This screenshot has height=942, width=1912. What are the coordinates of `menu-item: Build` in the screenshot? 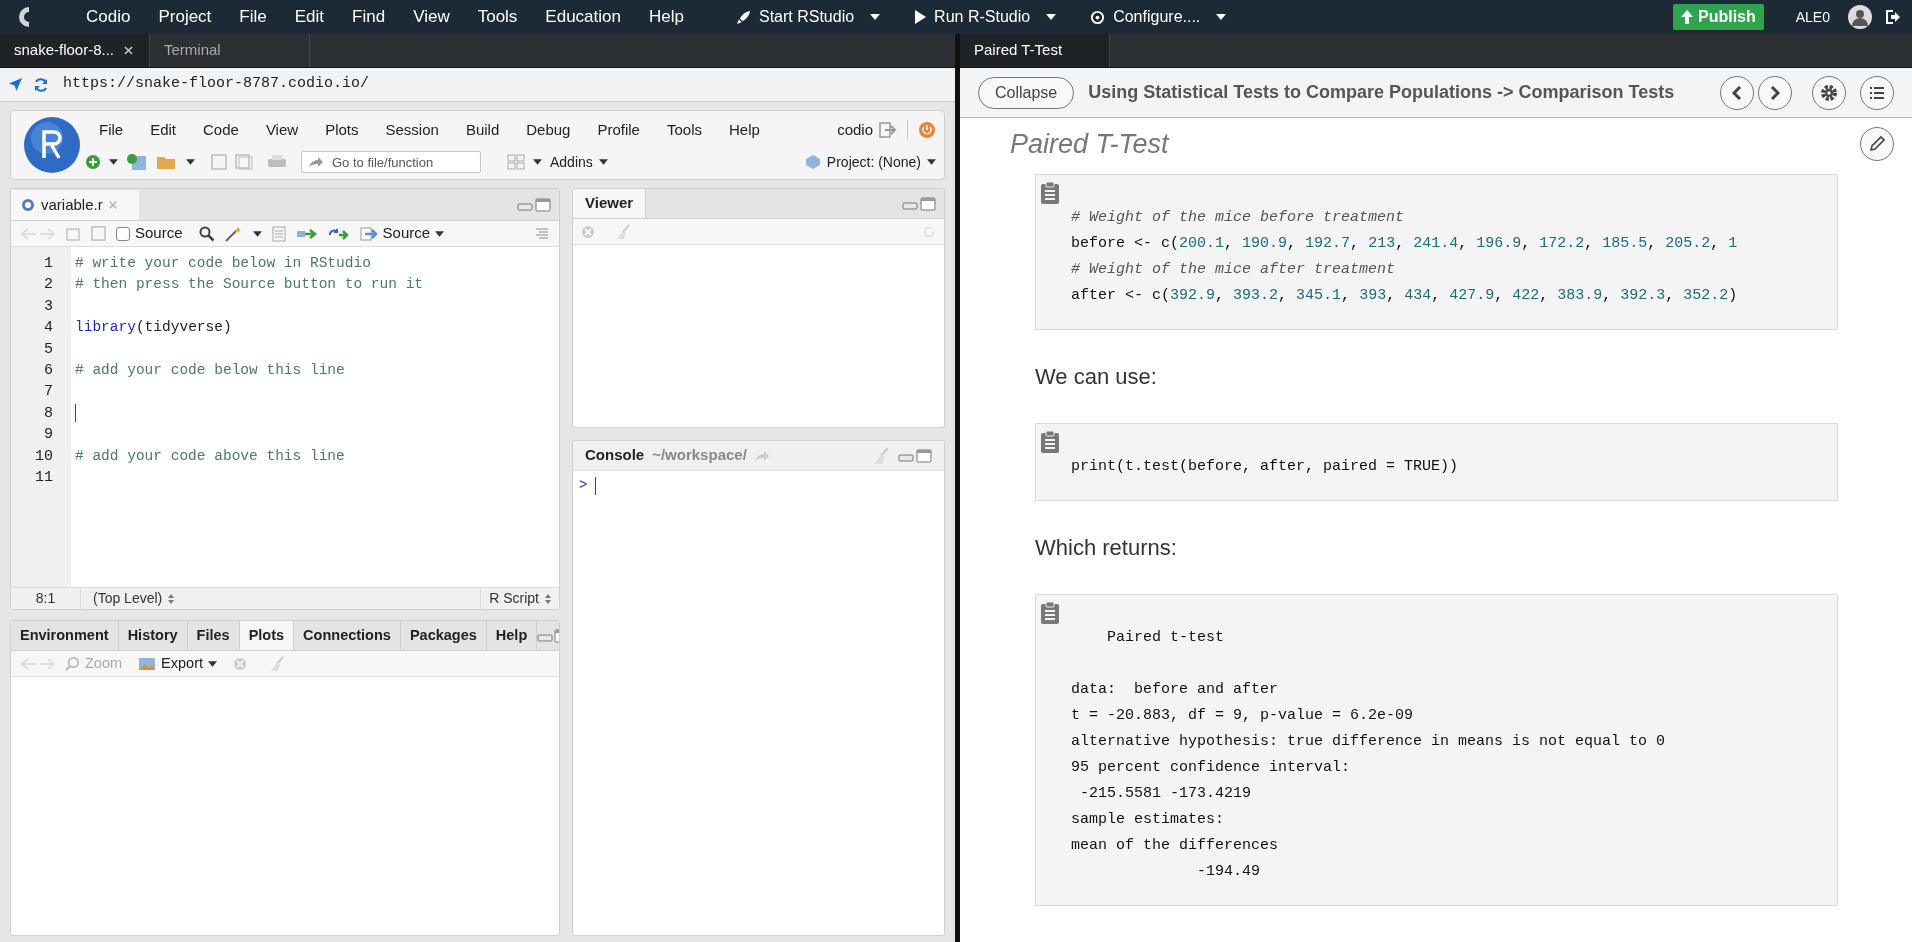 It's located at (482, 130).